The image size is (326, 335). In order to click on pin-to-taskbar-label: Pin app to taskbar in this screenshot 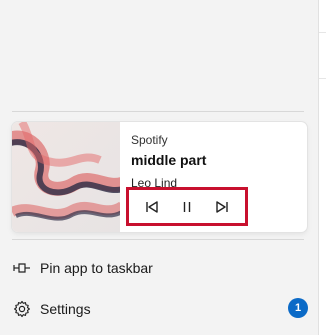, I will do `click(96, 268)`.